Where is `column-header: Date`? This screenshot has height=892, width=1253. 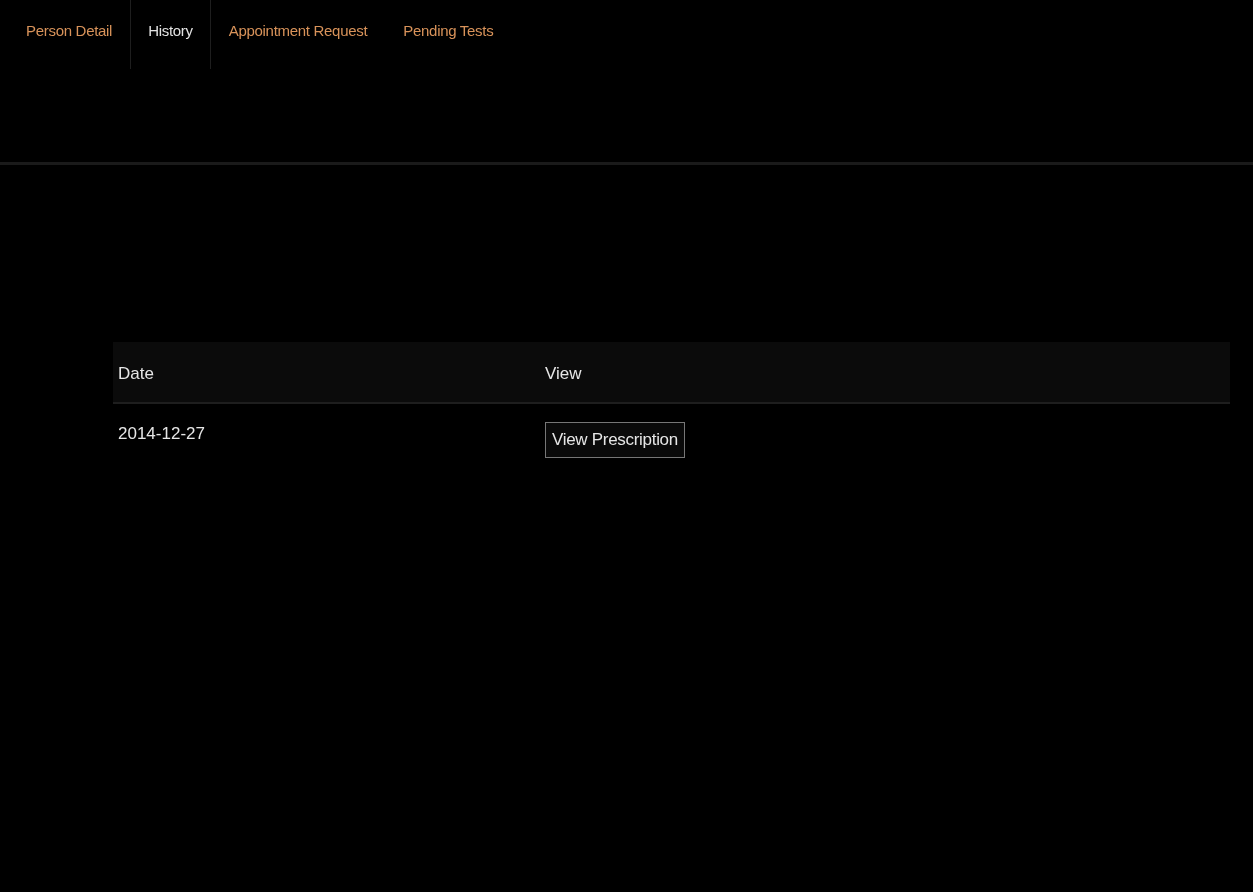
column-header: Date is located at coordinates (136, 373).